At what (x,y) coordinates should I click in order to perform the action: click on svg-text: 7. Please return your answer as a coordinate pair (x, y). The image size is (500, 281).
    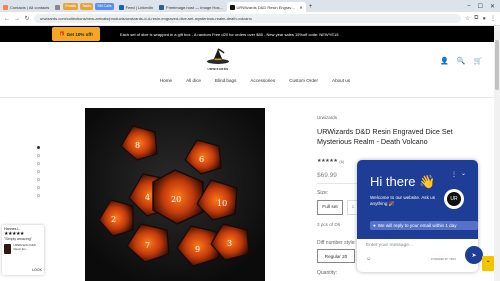
    Looking at the image, I should click on (147, 245).